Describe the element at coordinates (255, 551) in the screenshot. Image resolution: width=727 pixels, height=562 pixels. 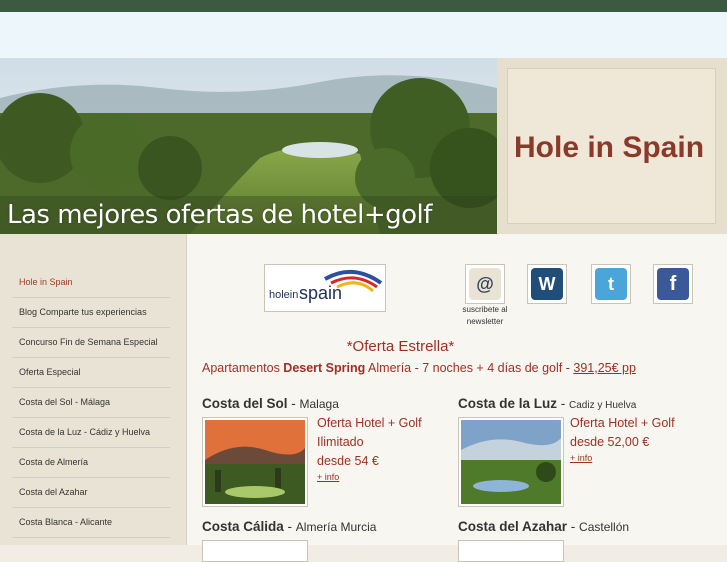
I see `costa-calida-thumbnail` at that location.